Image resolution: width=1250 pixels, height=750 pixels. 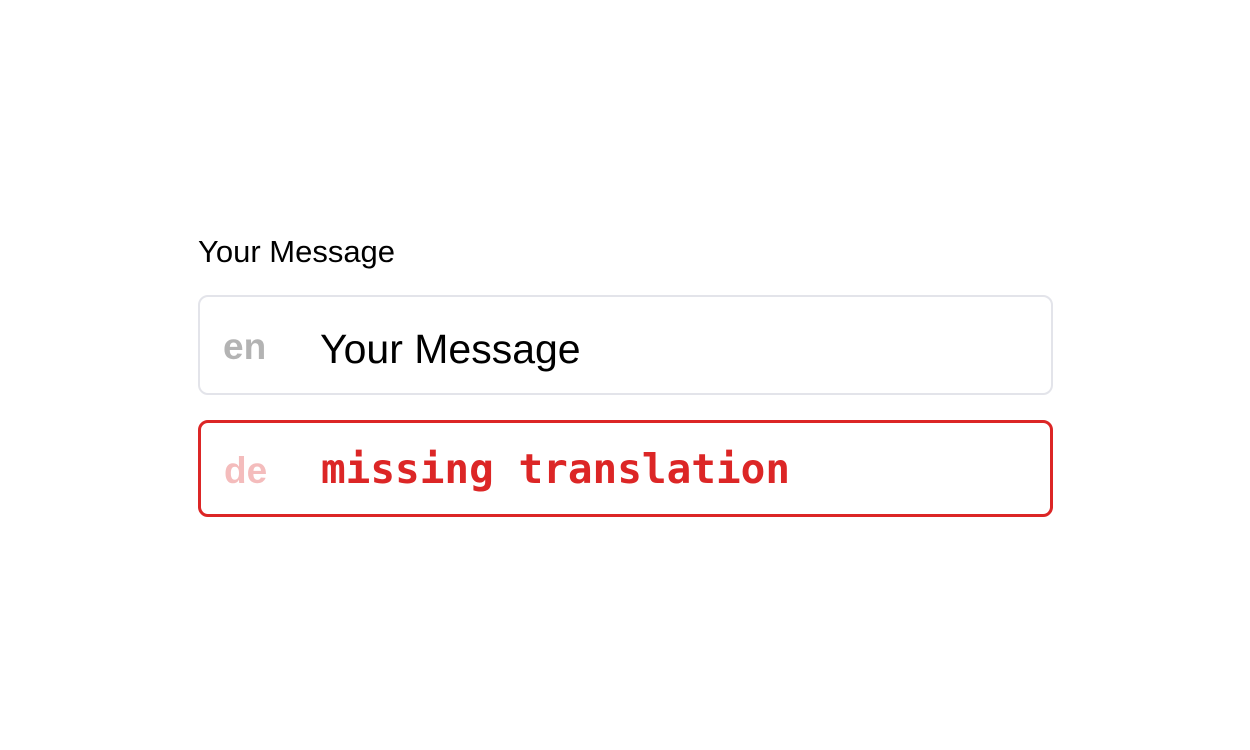 I want to click on translation-input-en, so click(x=670, y=349).